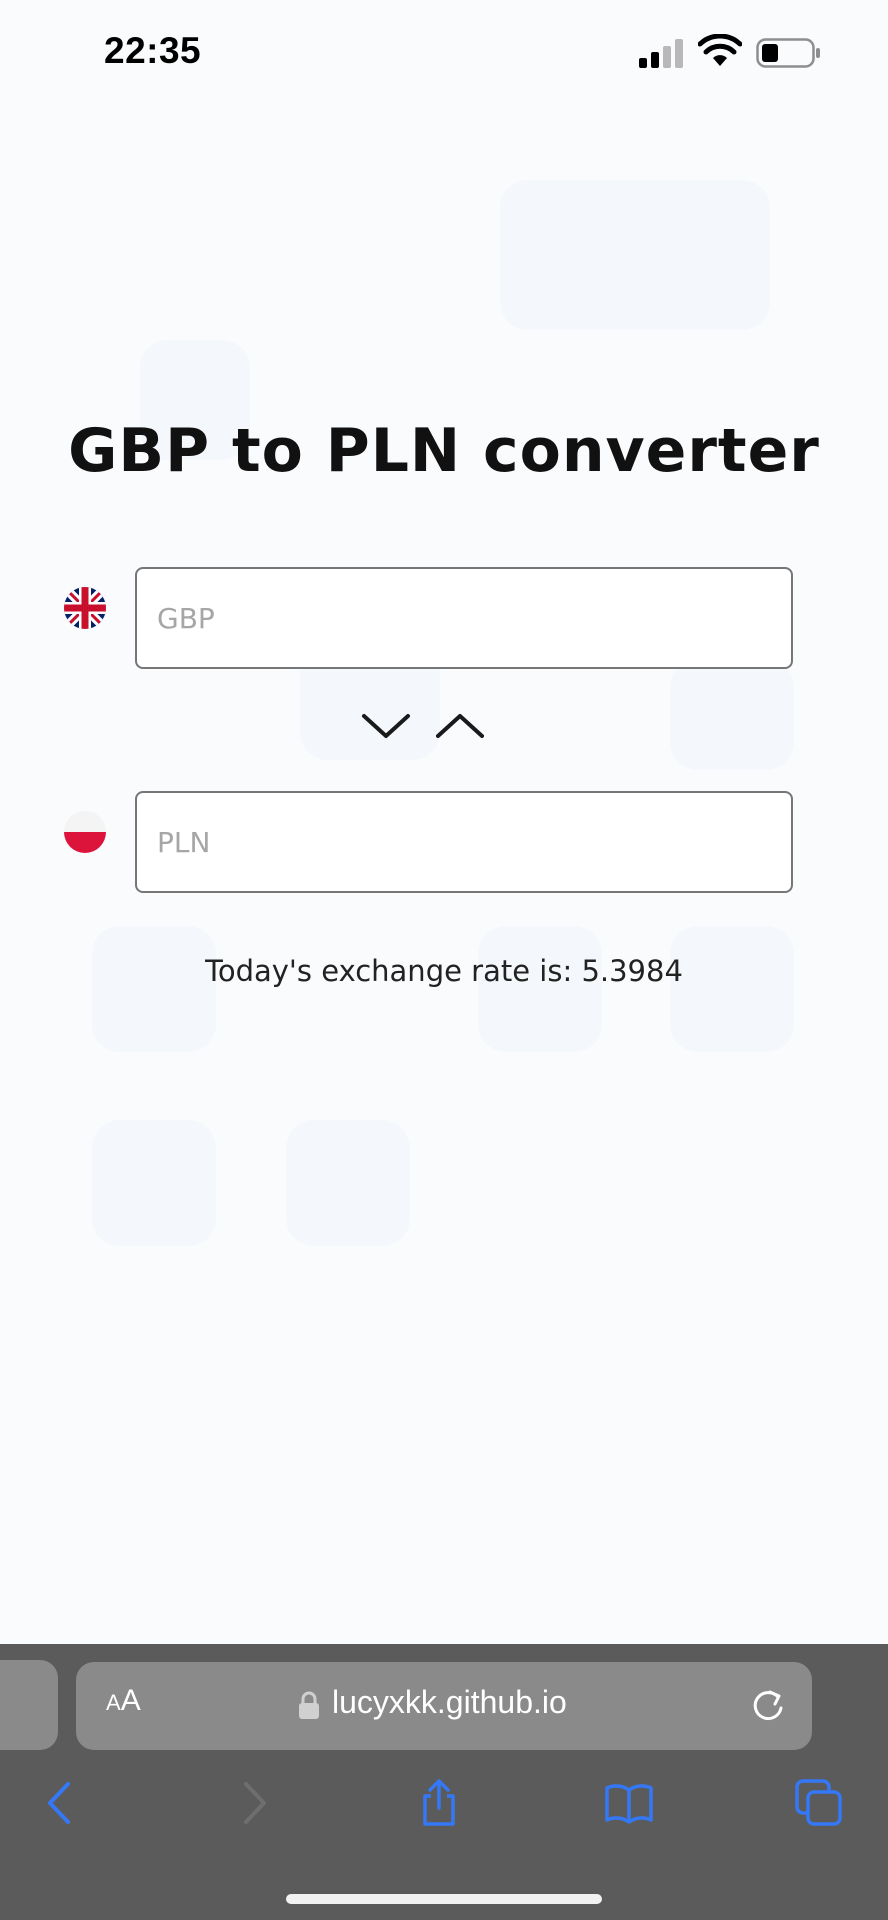  What do you see at coordinates (444, 451) in the screenshot?
I see `page-title: GBP to PLN converter` at bounding box center [444, 451].